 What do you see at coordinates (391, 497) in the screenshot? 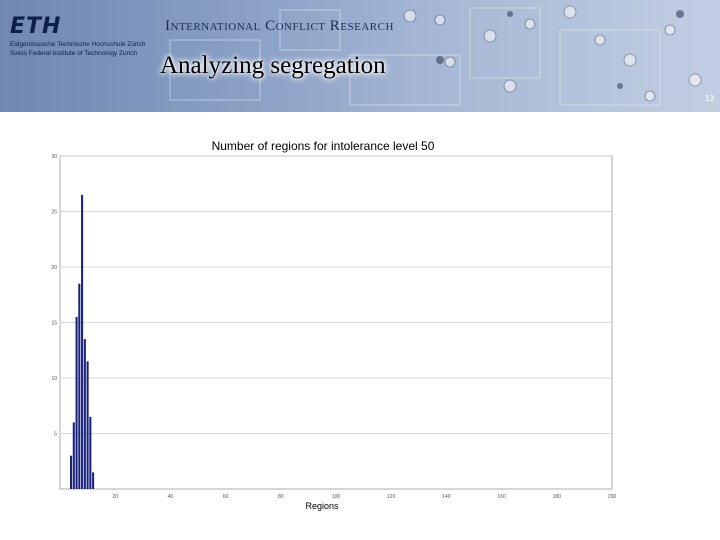
I see `x-tick-label: 120` at bounding box center [391, 497].